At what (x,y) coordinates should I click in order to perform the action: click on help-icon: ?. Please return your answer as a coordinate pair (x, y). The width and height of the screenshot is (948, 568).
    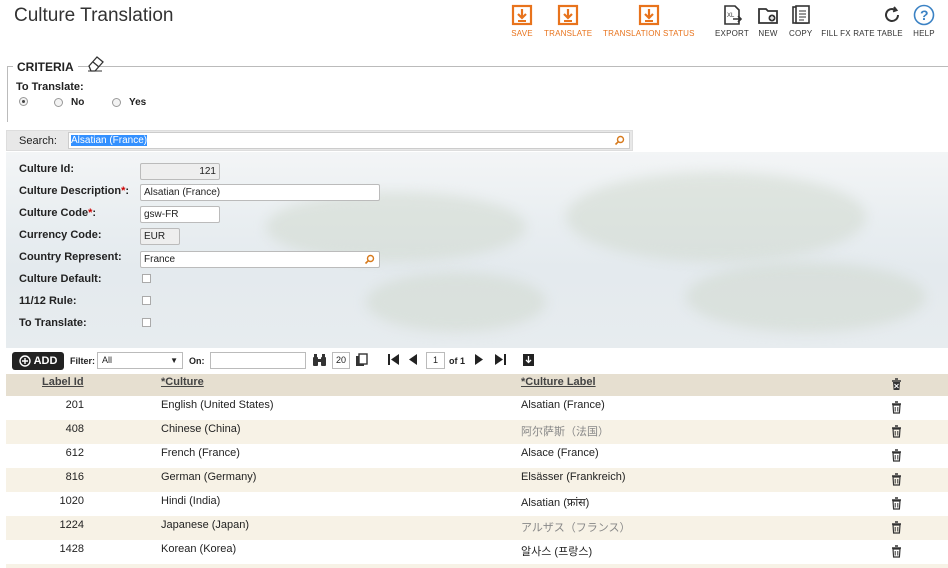
    Looking at the image, I should click on (924, 15).